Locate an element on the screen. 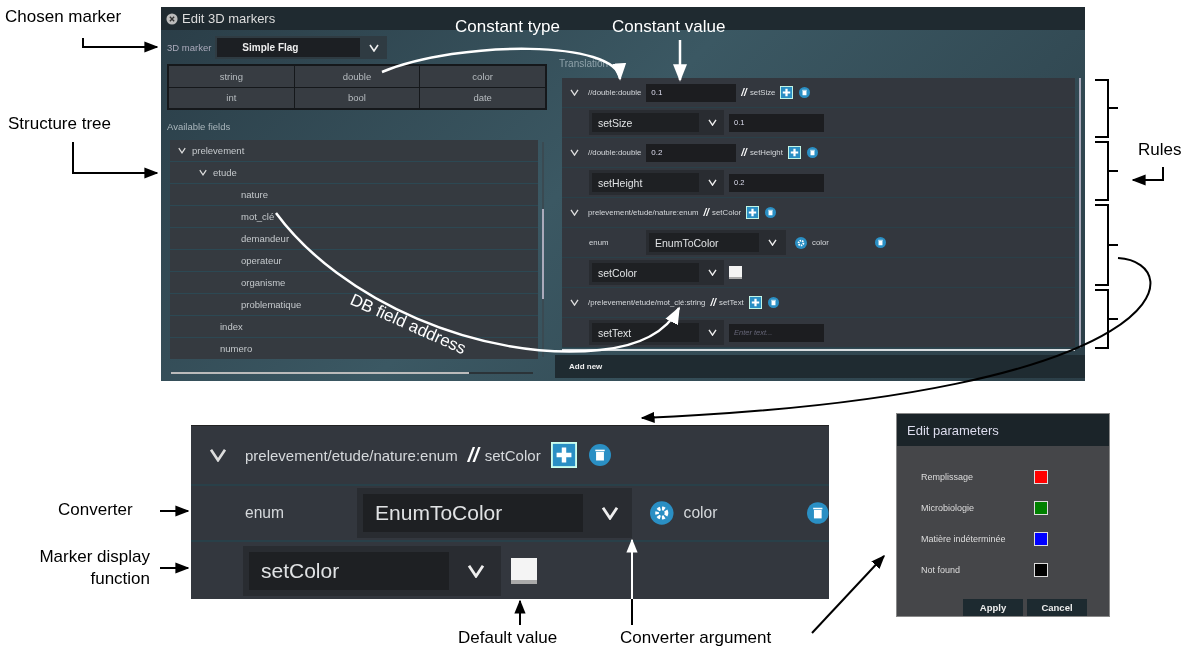  constant-type-button: int is located at coordinates (231, 97).